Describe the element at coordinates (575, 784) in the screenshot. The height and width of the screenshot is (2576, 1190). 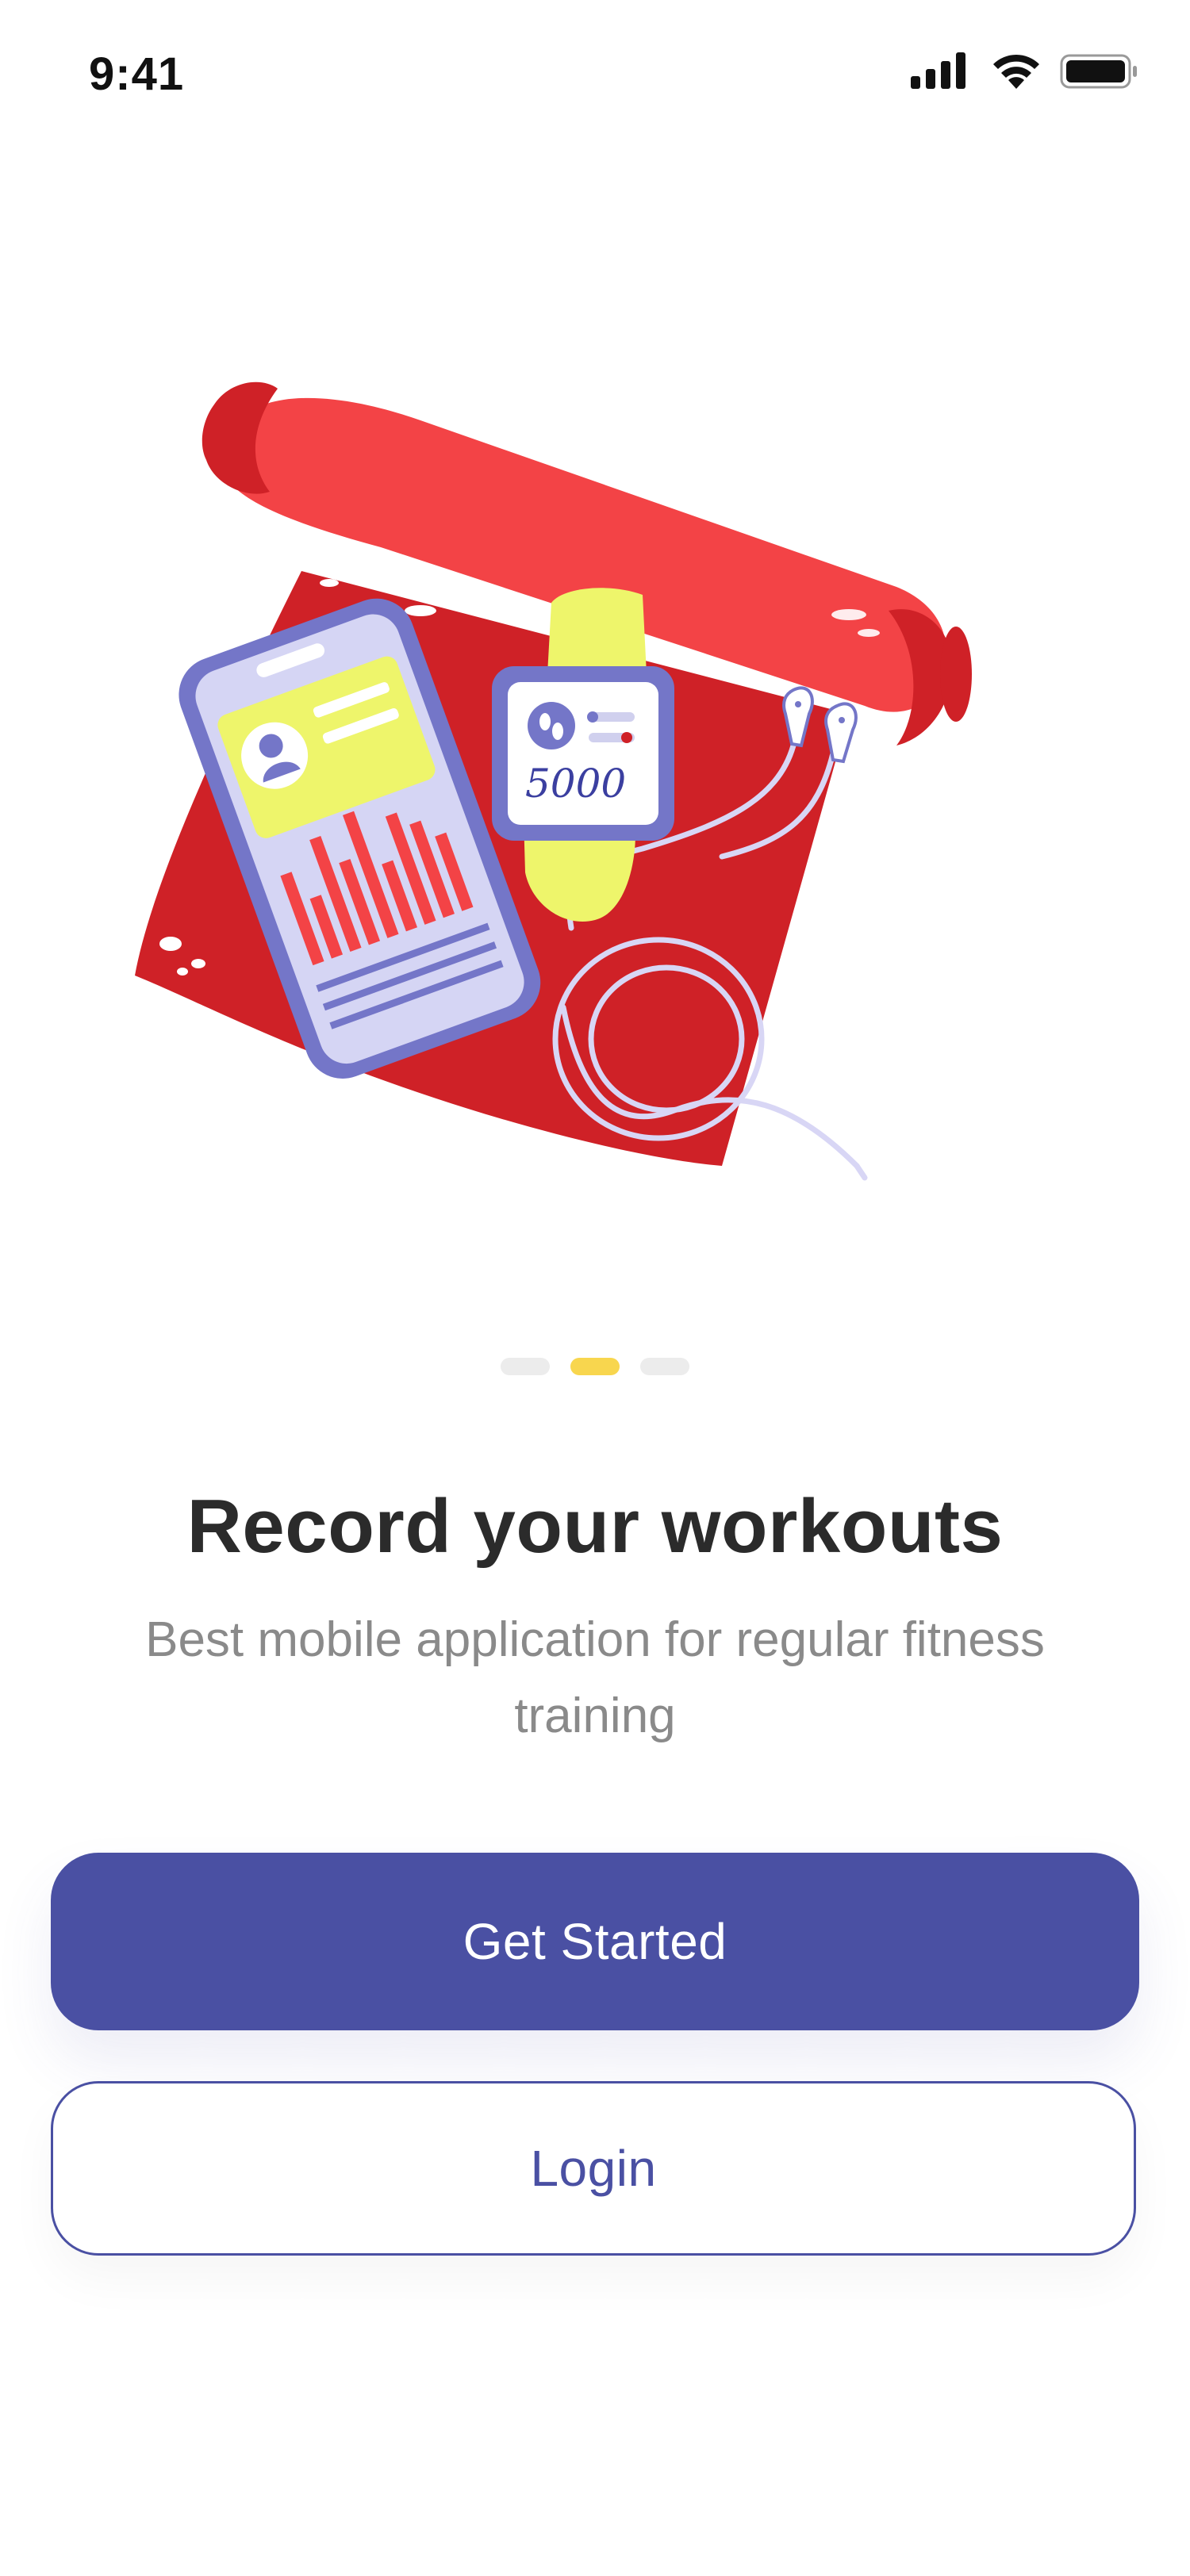
I see `watch-step-count: 5000` at that location.